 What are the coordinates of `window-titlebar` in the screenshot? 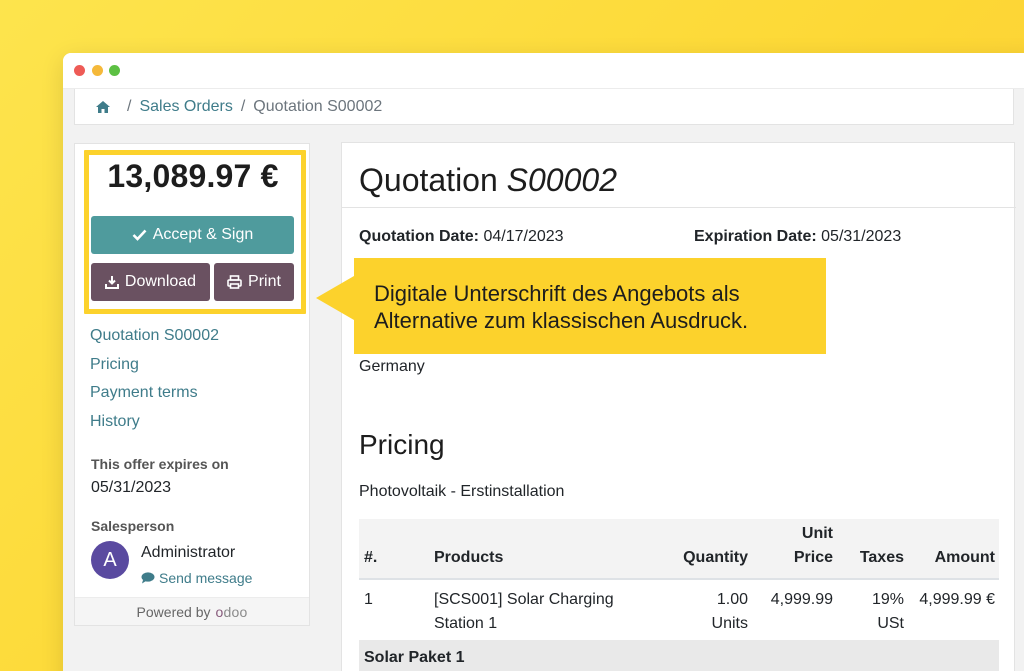 It's located at (543, 71).